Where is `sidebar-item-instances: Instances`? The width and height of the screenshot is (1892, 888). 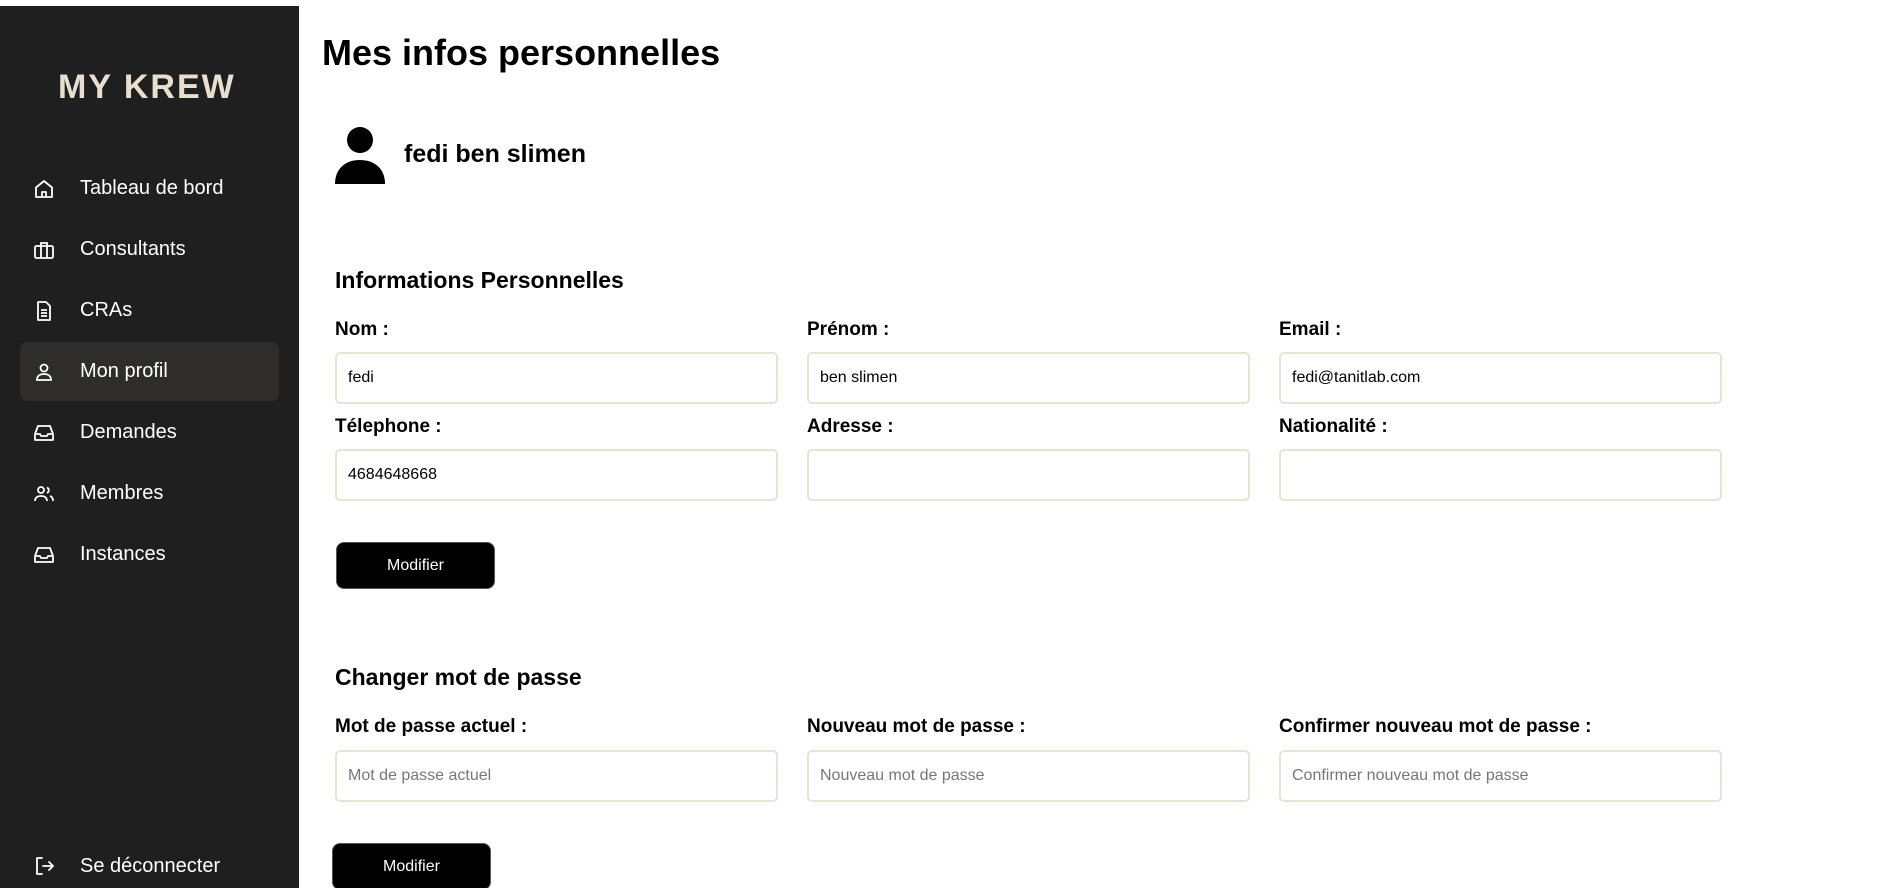 sidebar-item-instances: Instances is located at coordinates (149, 554).